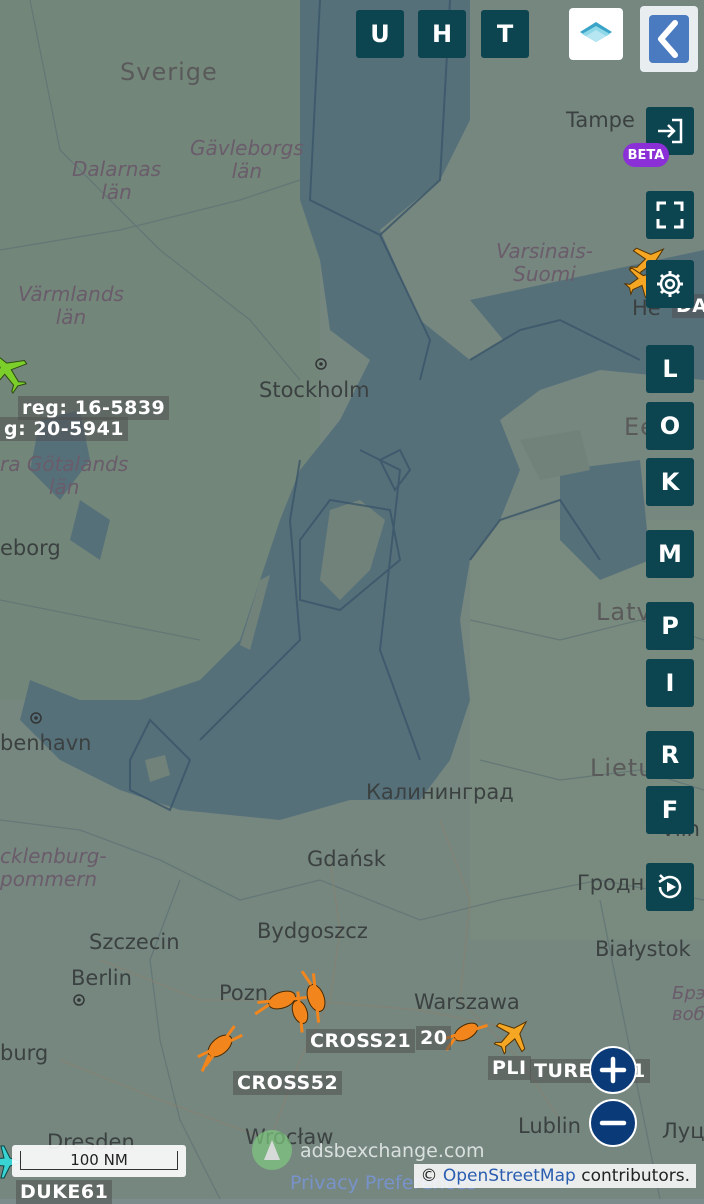 This screenshot has height=1204, width=704. What do you see at coordinates (670, 369) in the screenshot?
I see `button-l: L` at bounding box center [670, 369].